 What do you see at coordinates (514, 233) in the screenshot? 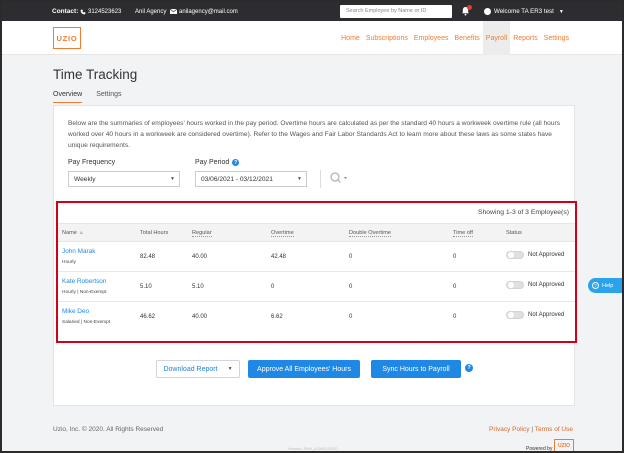
I see `header-status: Status` at bounding box center [514, 233].